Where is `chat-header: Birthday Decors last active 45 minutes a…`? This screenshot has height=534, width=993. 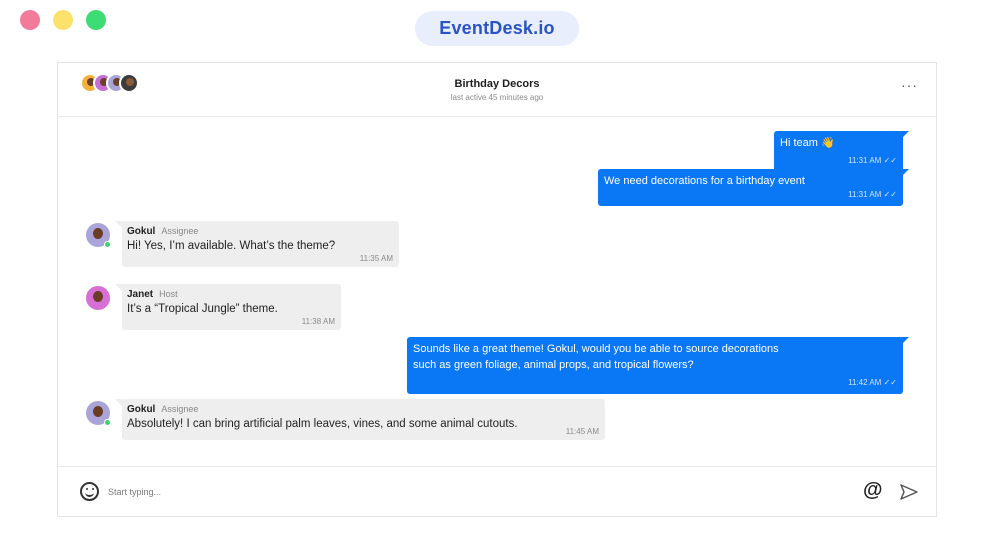
chat-header: Birthday Decors last active 45 minutes a… is located at coordinates (497, 90).